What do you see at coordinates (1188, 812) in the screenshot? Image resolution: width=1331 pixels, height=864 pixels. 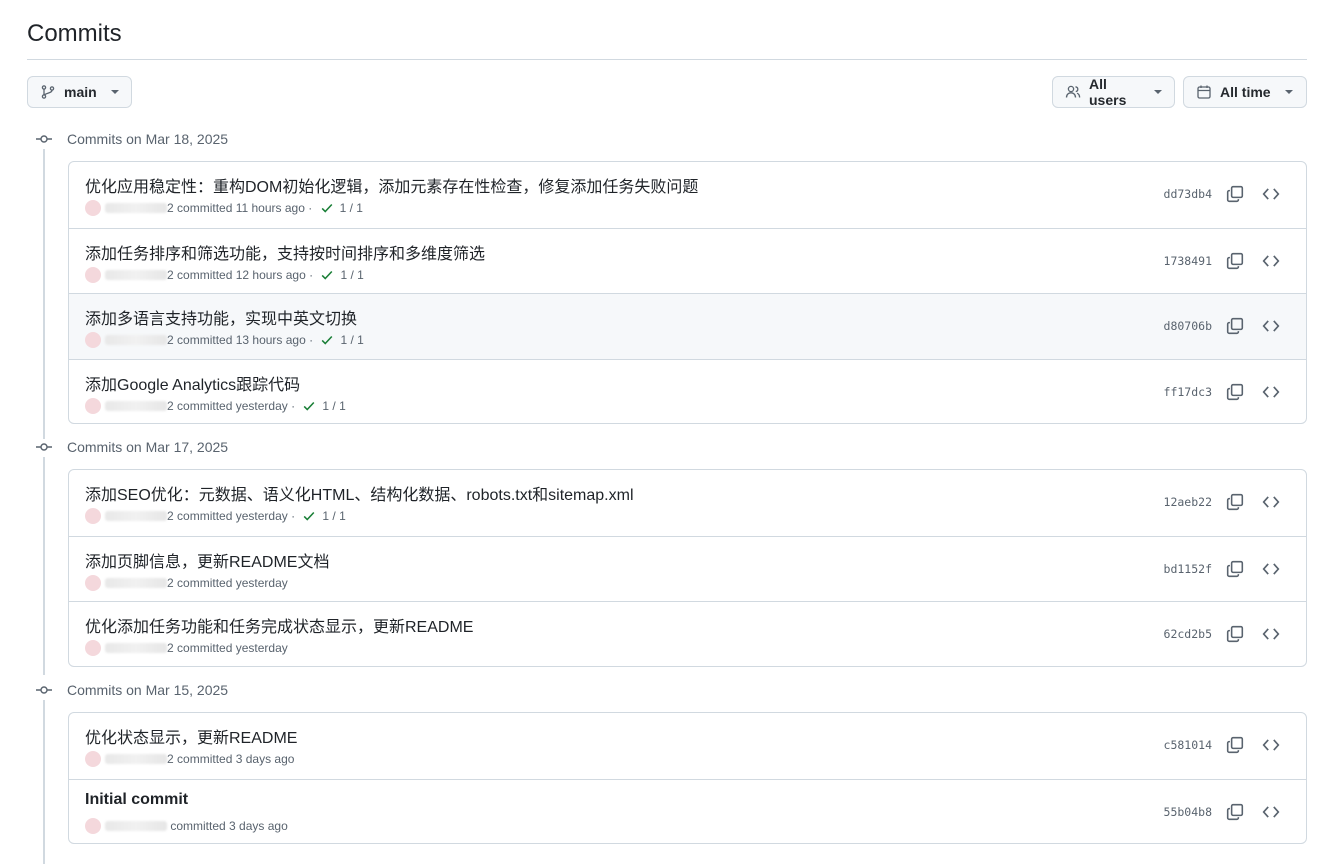 I see `commit-sha-link: 55b04b8` at bounding box center [1188, 812].